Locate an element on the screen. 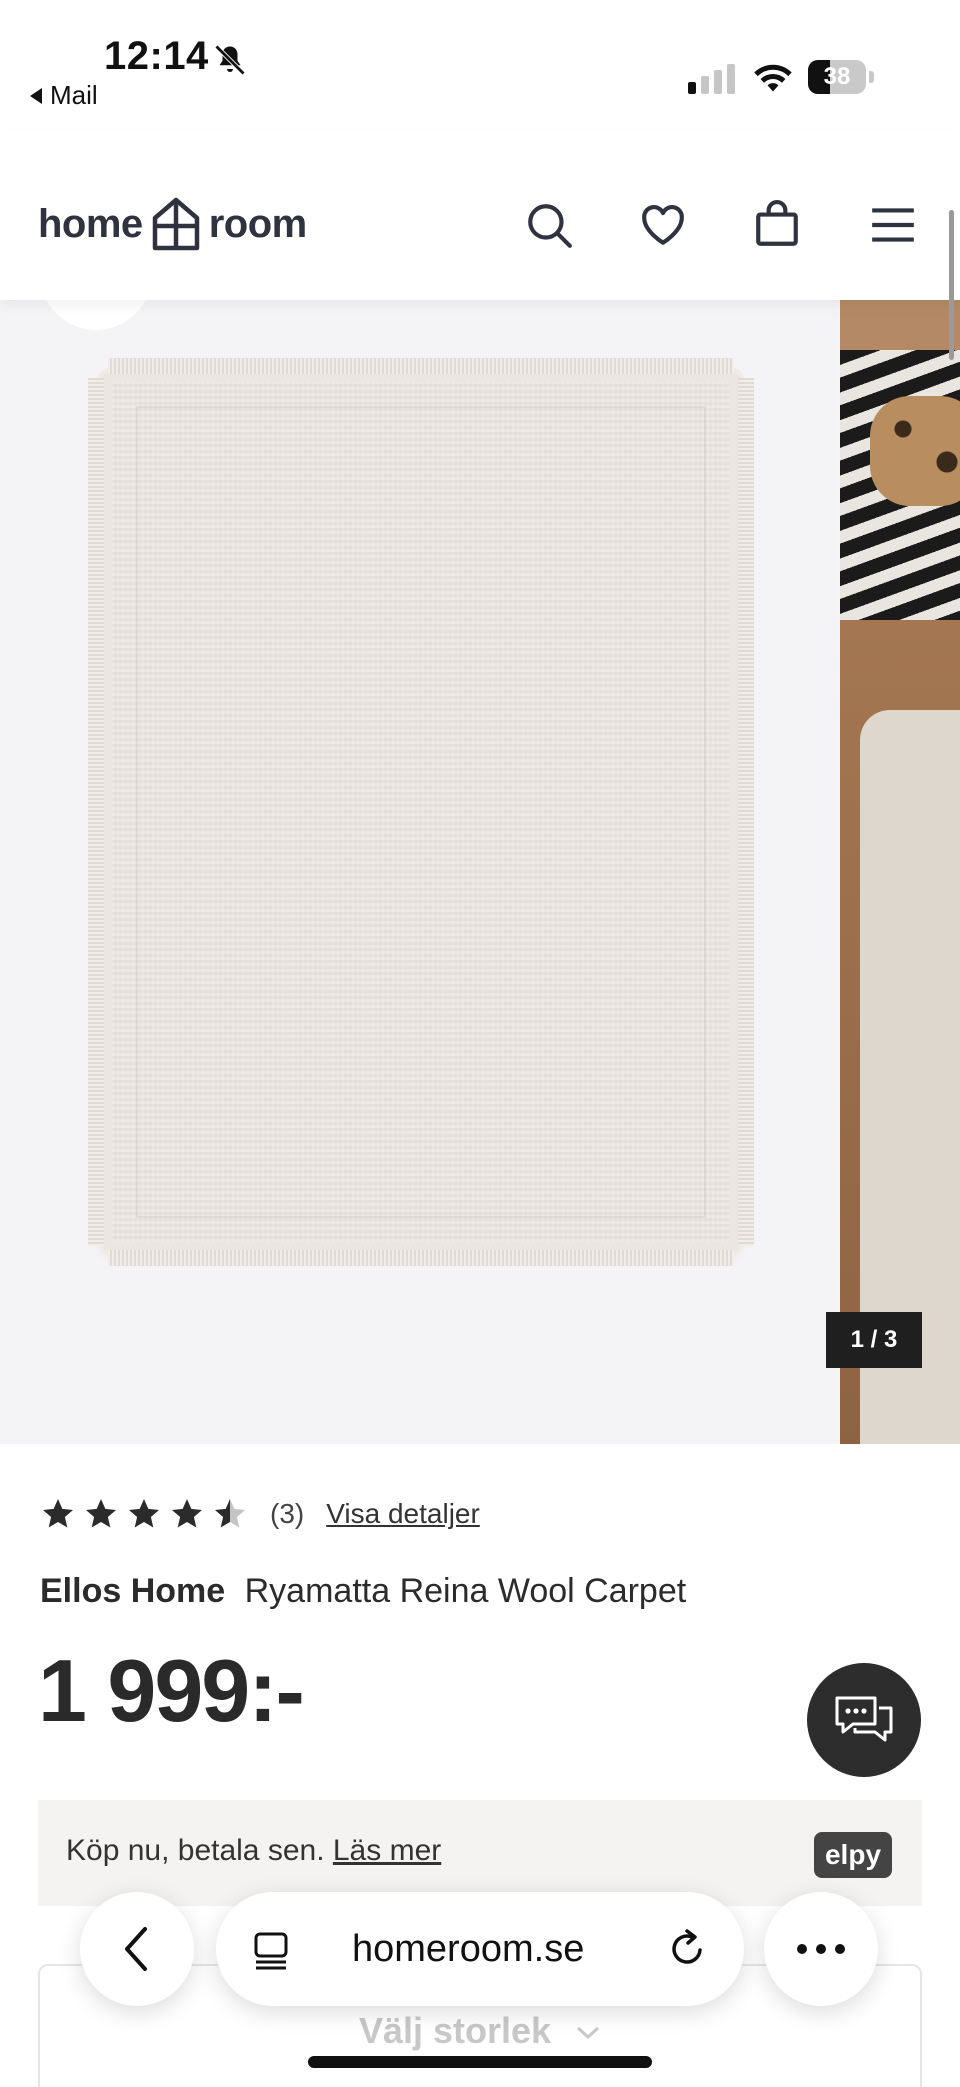  back-triangle-icon is located at coordinates (36, 95).